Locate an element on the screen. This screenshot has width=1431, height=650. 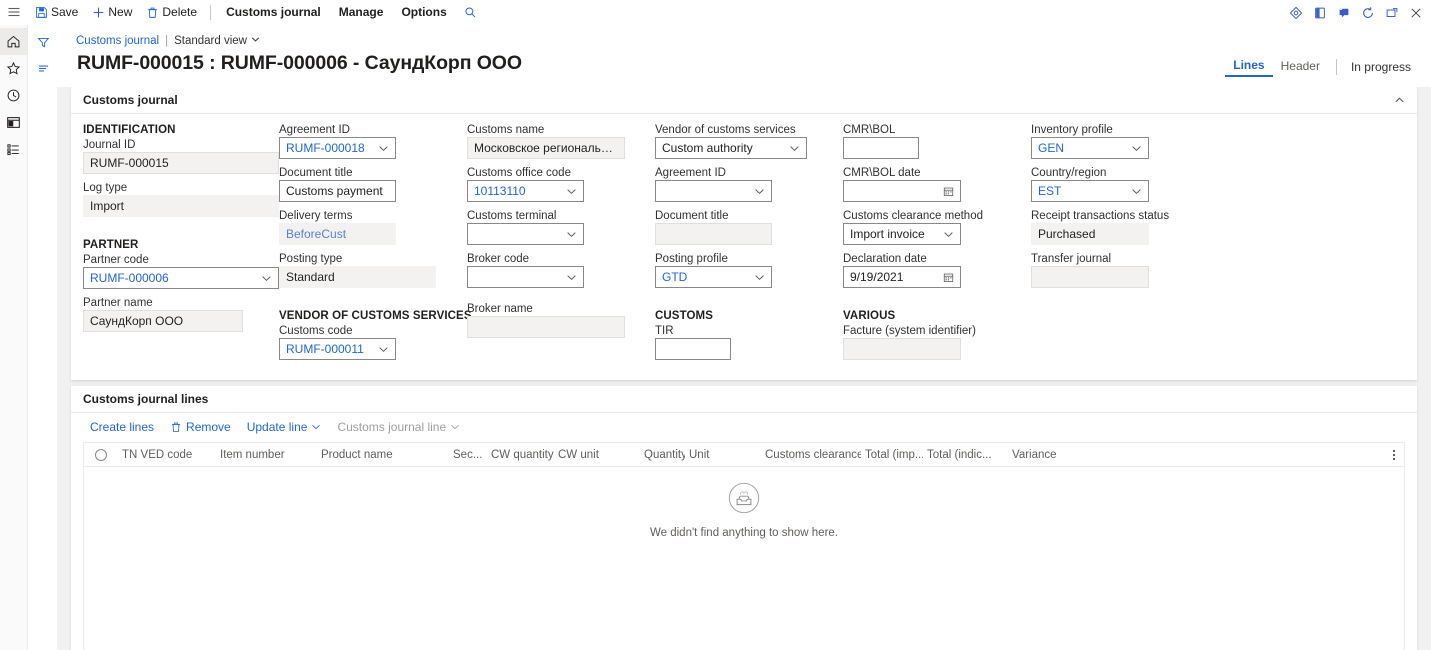
notifications-icon: 0 is located at coordinates (1343, 12).